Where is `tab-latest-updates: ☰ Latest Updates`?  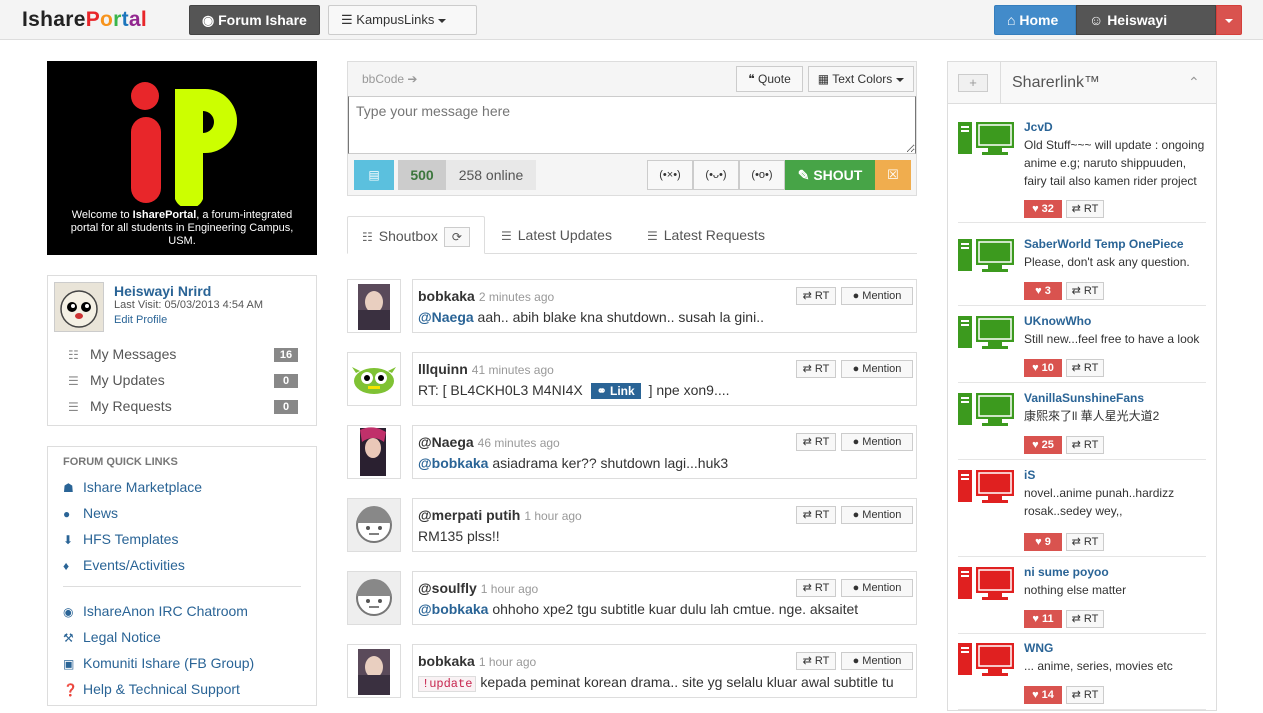 tab-latest-updates: ☰ Latest Updates is located at coordinates (556, 235).